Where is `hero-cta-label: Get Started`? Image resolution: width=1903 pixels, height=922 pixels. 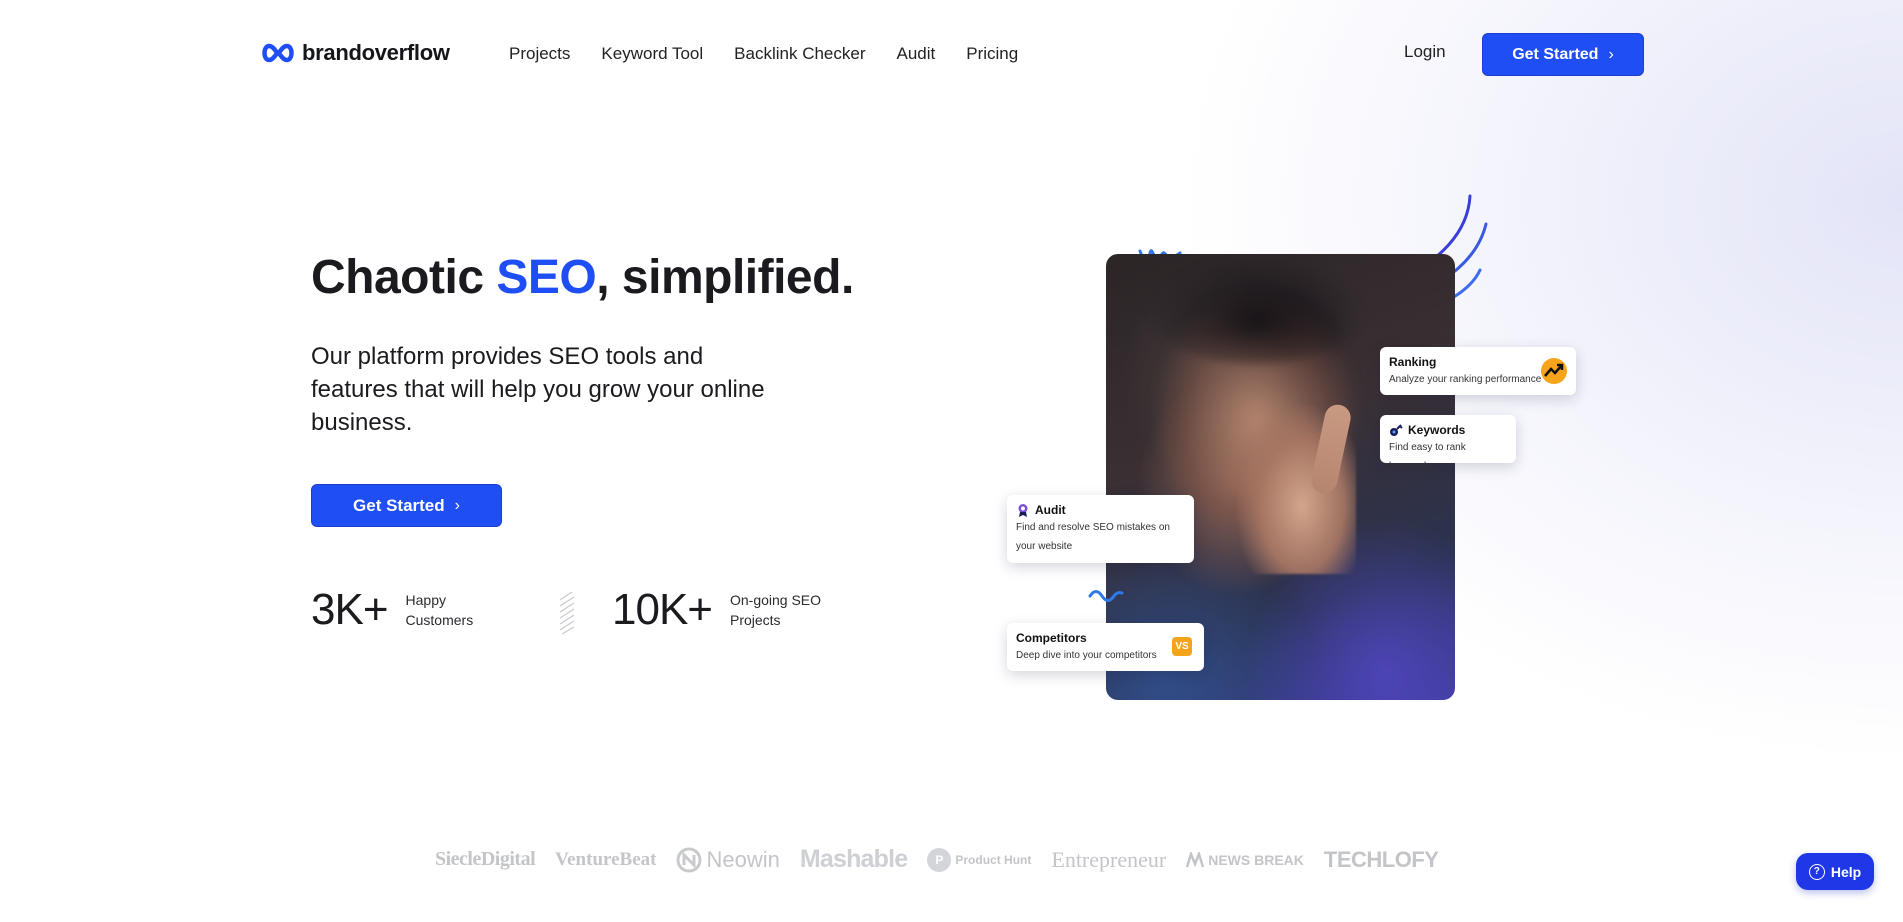 hero-cta-label: Get Started is located at coordinates (399, 505).